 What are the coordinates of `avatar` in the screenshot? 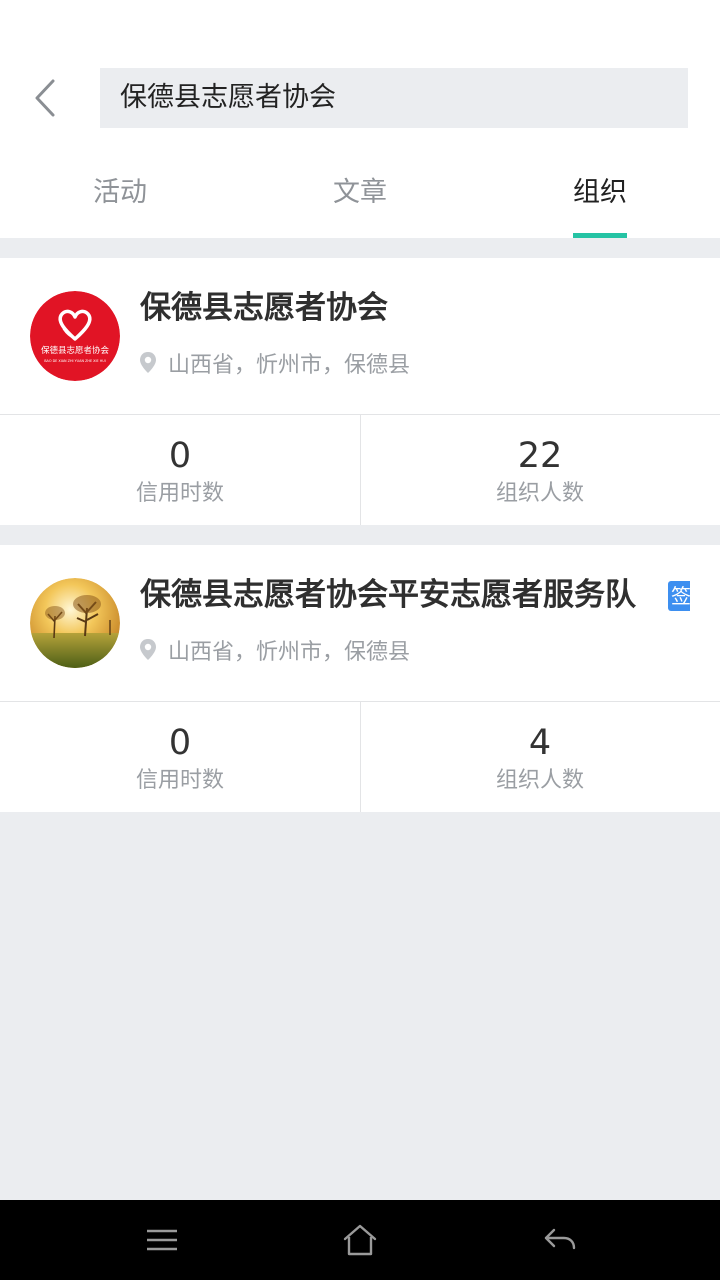 It's located at (75, 623).